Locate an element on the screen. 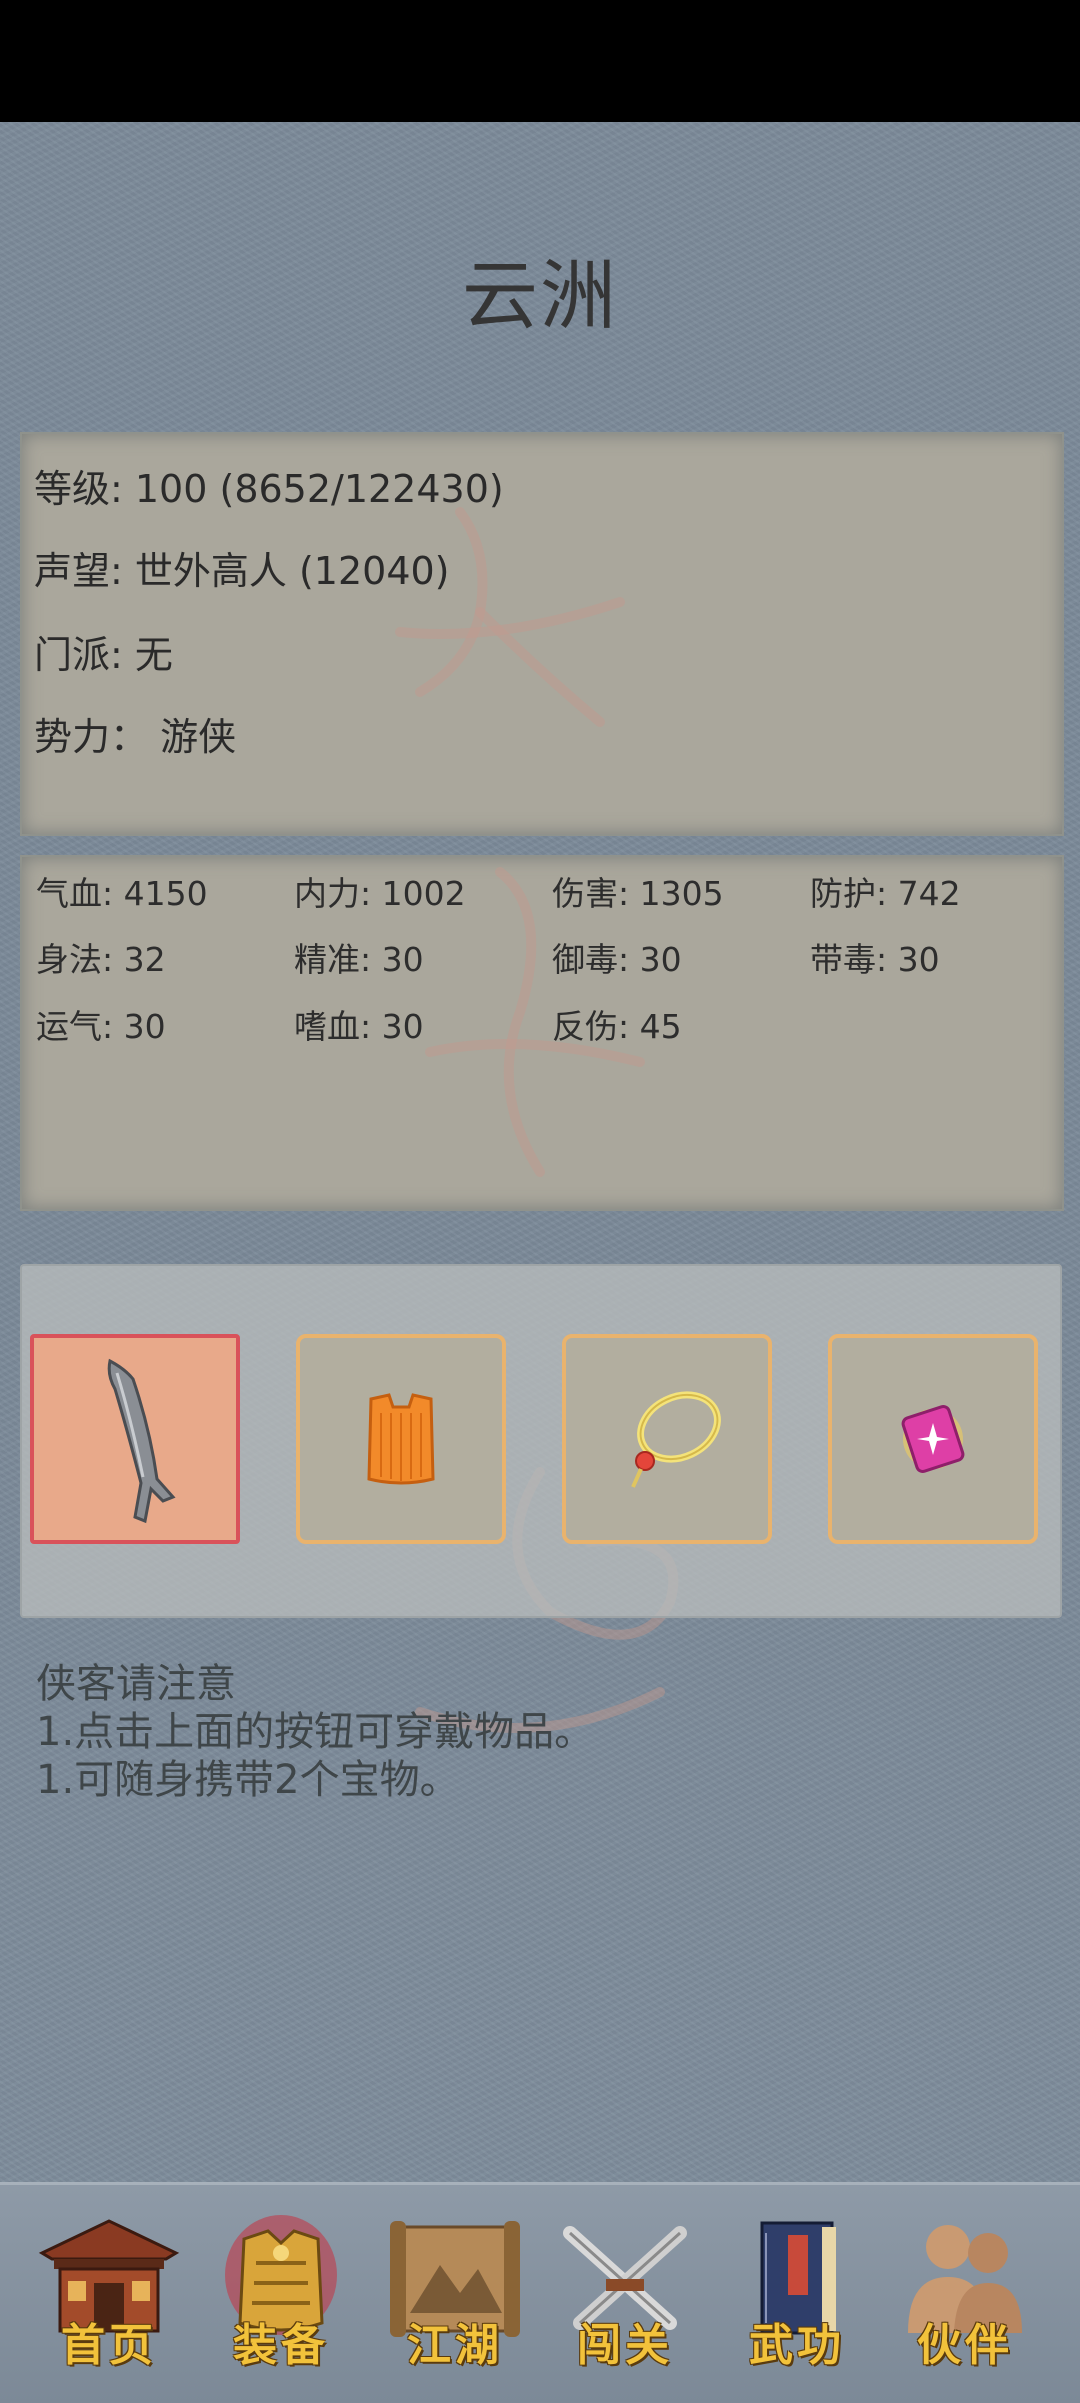 The height and width of the screenshot is (2403, 1080). nav-martial-arts-label: 武功 is located at coordinates (797, 2345).